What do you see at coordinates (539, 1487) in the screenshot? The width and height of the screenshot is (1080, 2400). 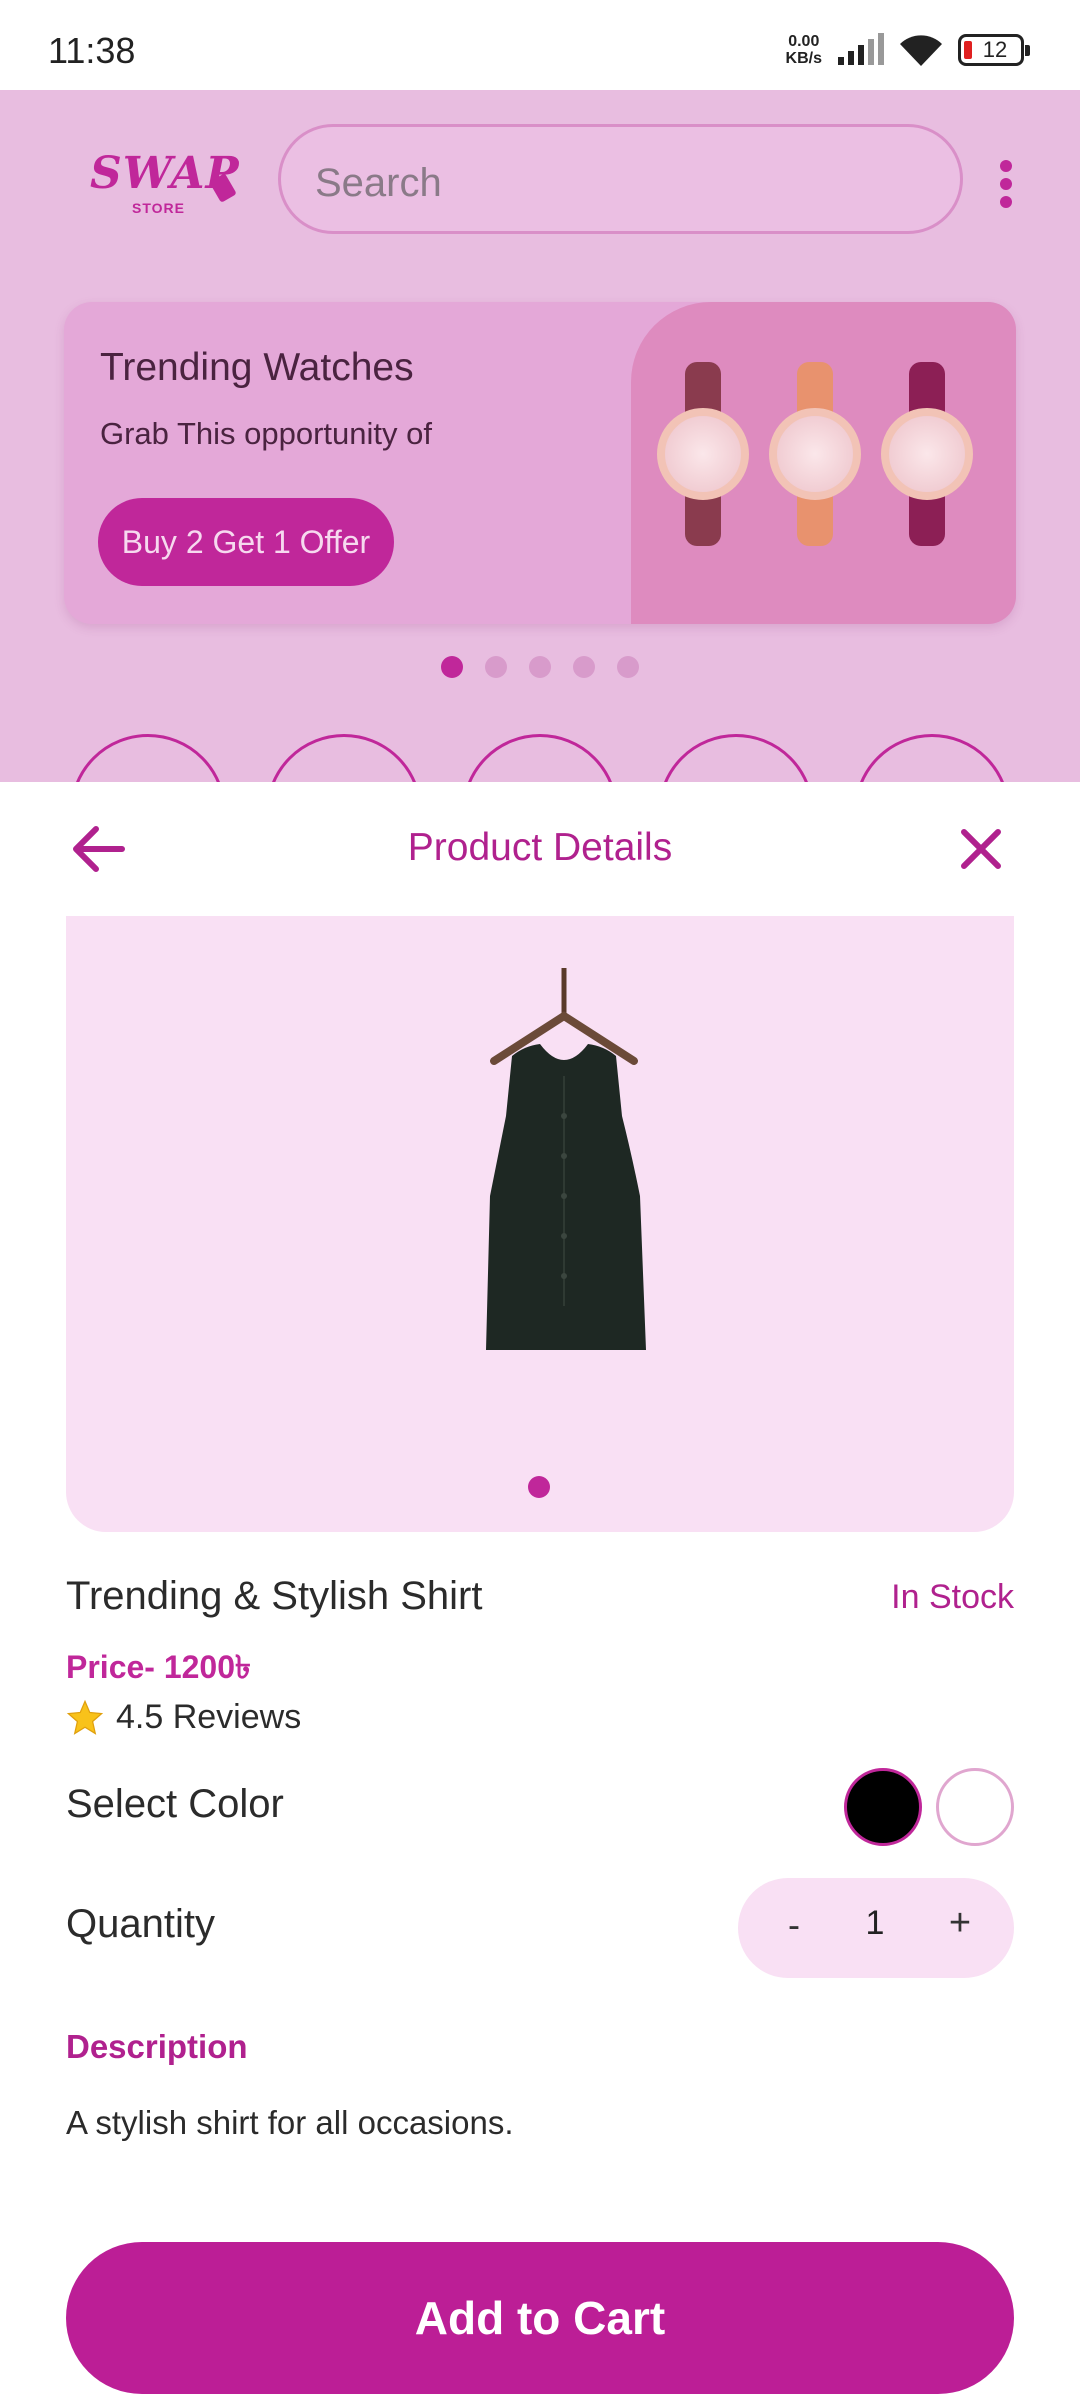 I see `image-indicator-dot` at bounding box center [539, 1487].